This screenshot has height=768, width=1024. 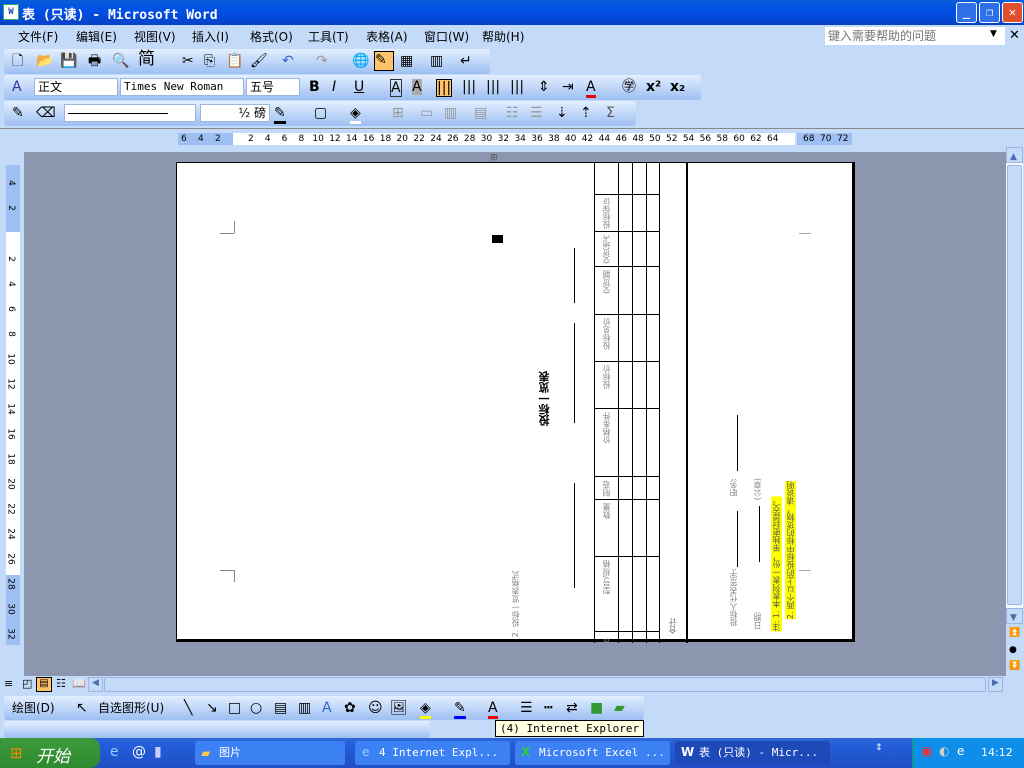 I want to click on distribute-cols-icon: ☰, so click(x=536, y=113).